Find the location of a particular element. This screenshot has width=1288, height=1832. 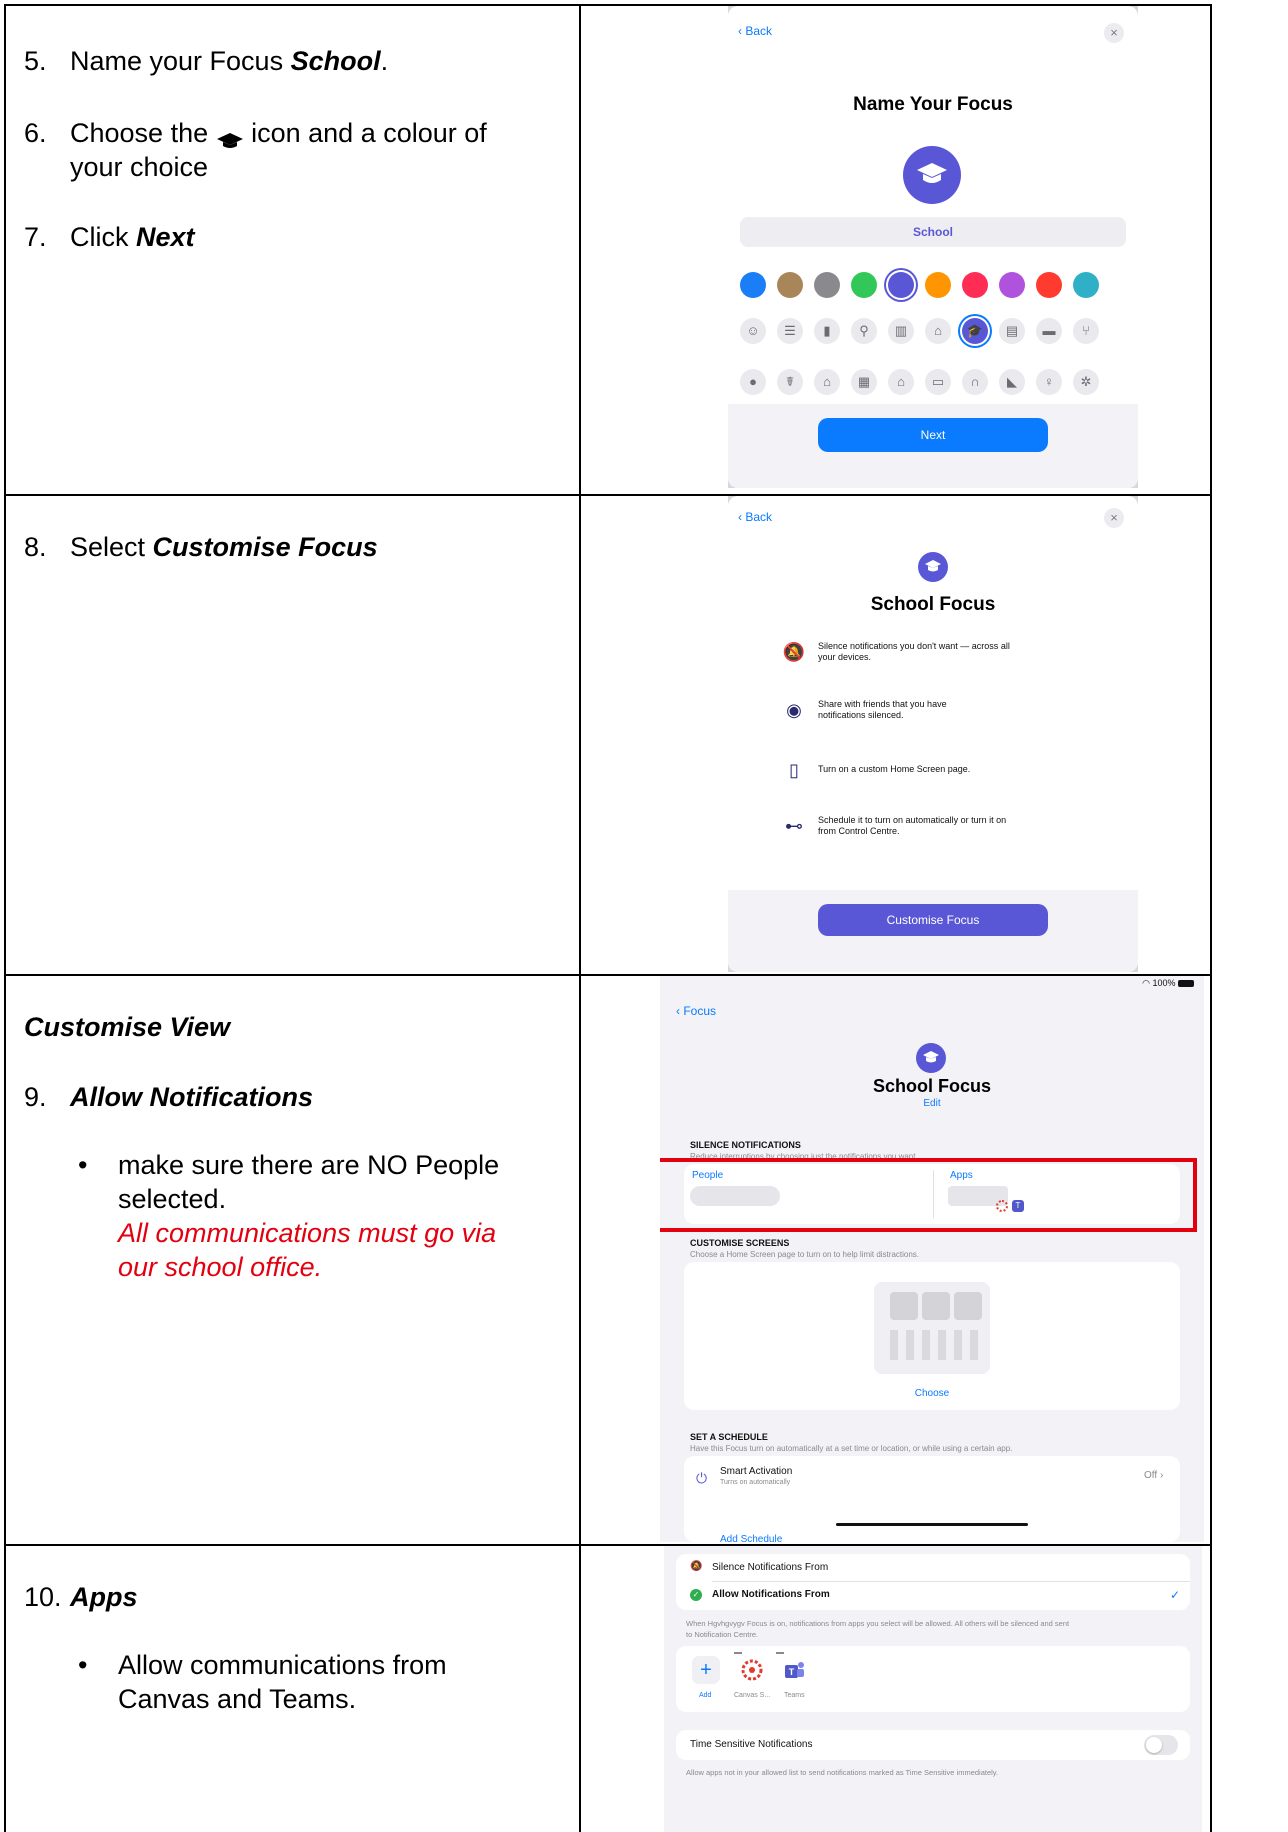

focus-glyph-icon: ▬ is located at coordinates (1049, 331).